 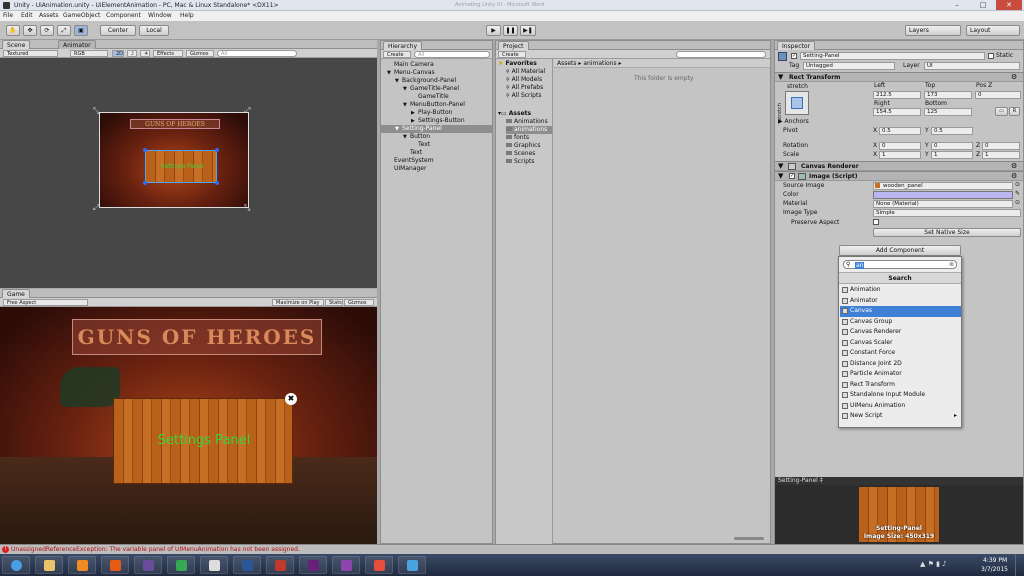 What do you see at coordinates (993, 30) in the screenshot?
I see `layout-dropdown: Layout` at bounding box center [993, 30].